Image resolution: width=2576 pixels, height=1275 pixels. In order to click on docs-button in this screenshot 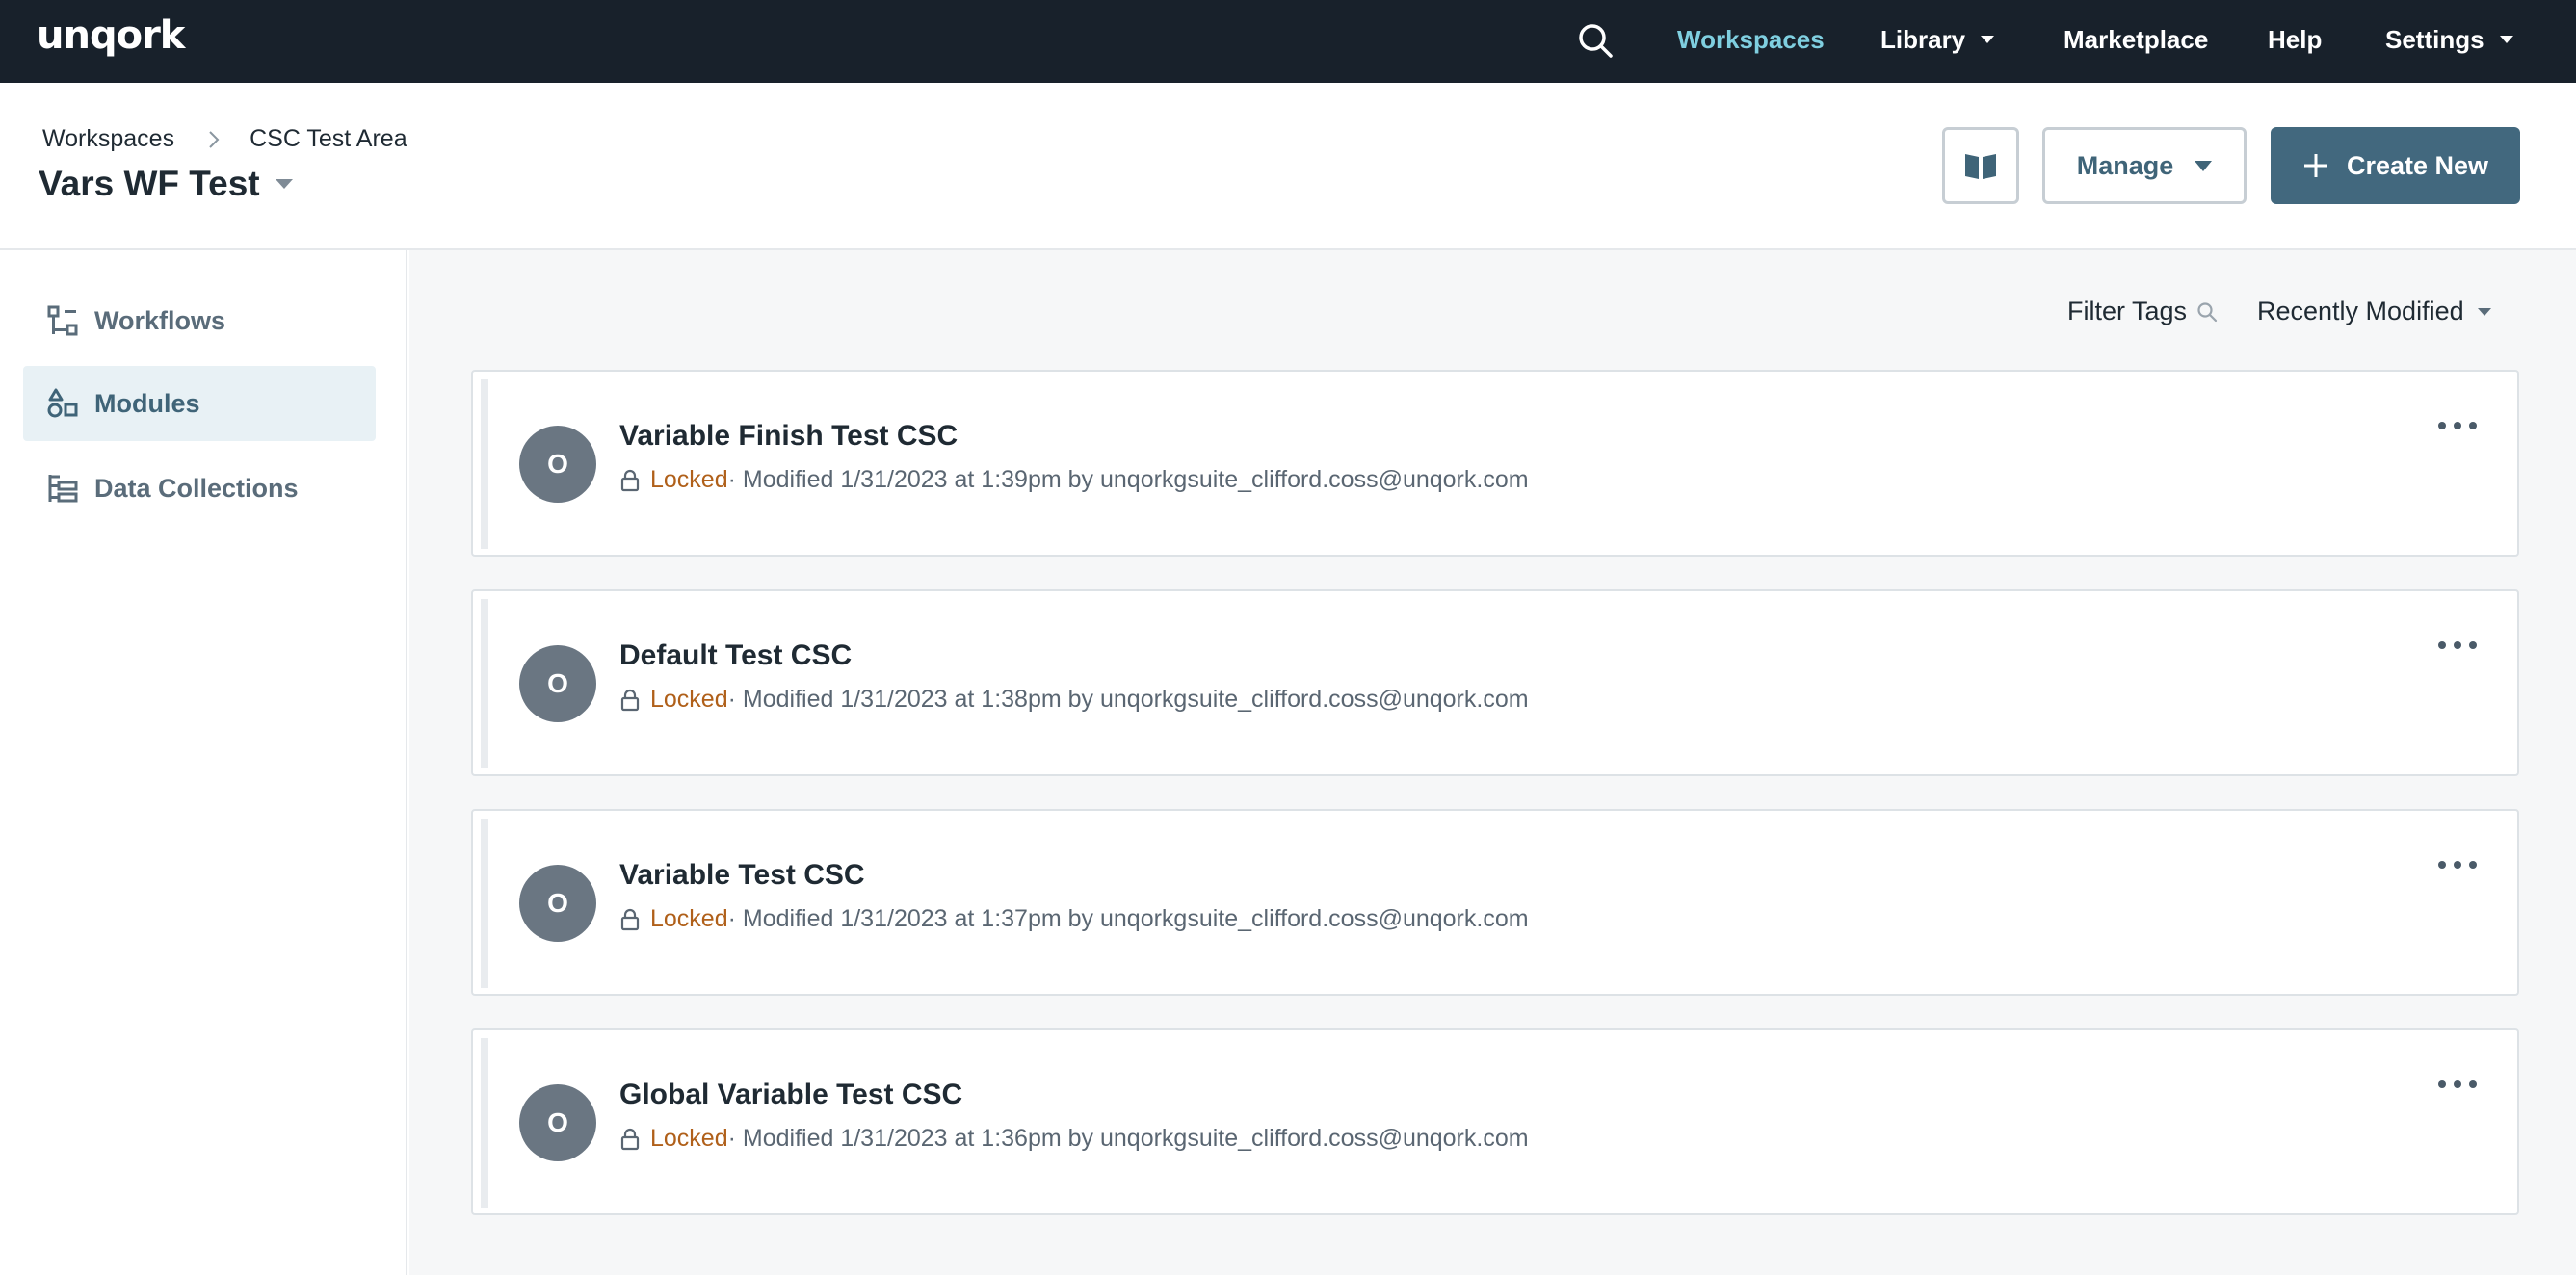, I will do `click(1981, 165)`.